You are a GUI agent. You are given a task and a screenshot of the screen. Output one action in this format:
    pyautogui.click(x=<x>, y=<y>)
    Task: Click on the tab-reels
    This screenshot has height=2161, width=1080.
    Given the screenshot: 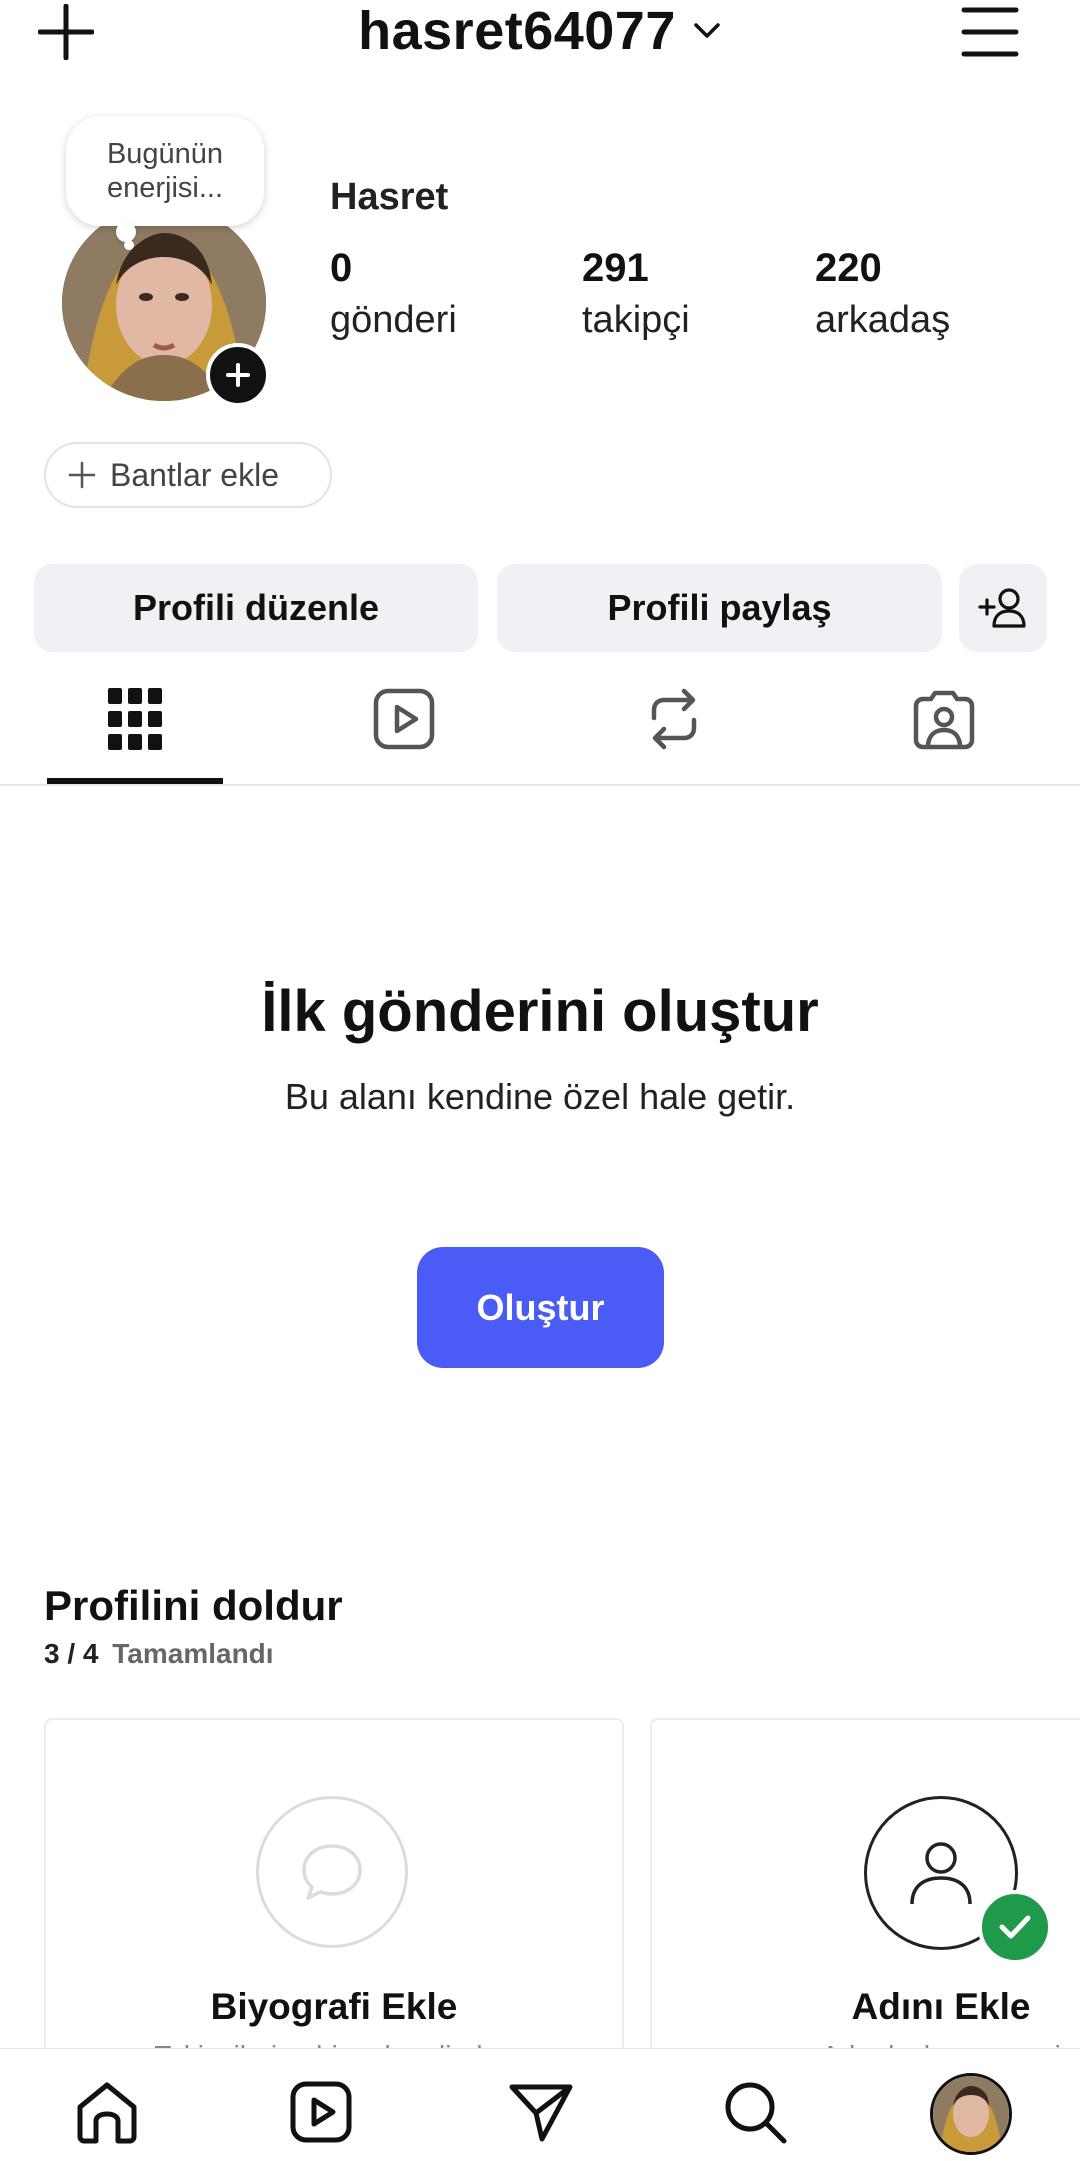 What is the action you would take?
    pyautogui.click(x=404, y=732)
    